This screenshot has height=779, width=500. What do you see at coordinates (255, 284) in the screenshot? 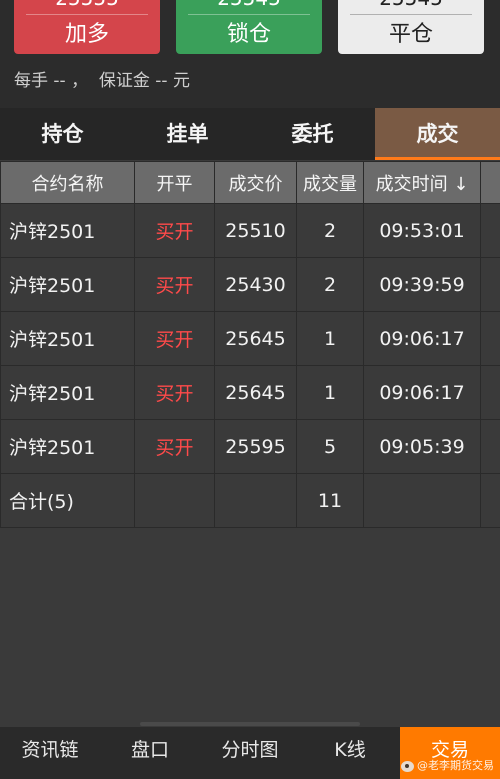
I see `cell-trade-price: 25430` at bounding box center [255, 284].